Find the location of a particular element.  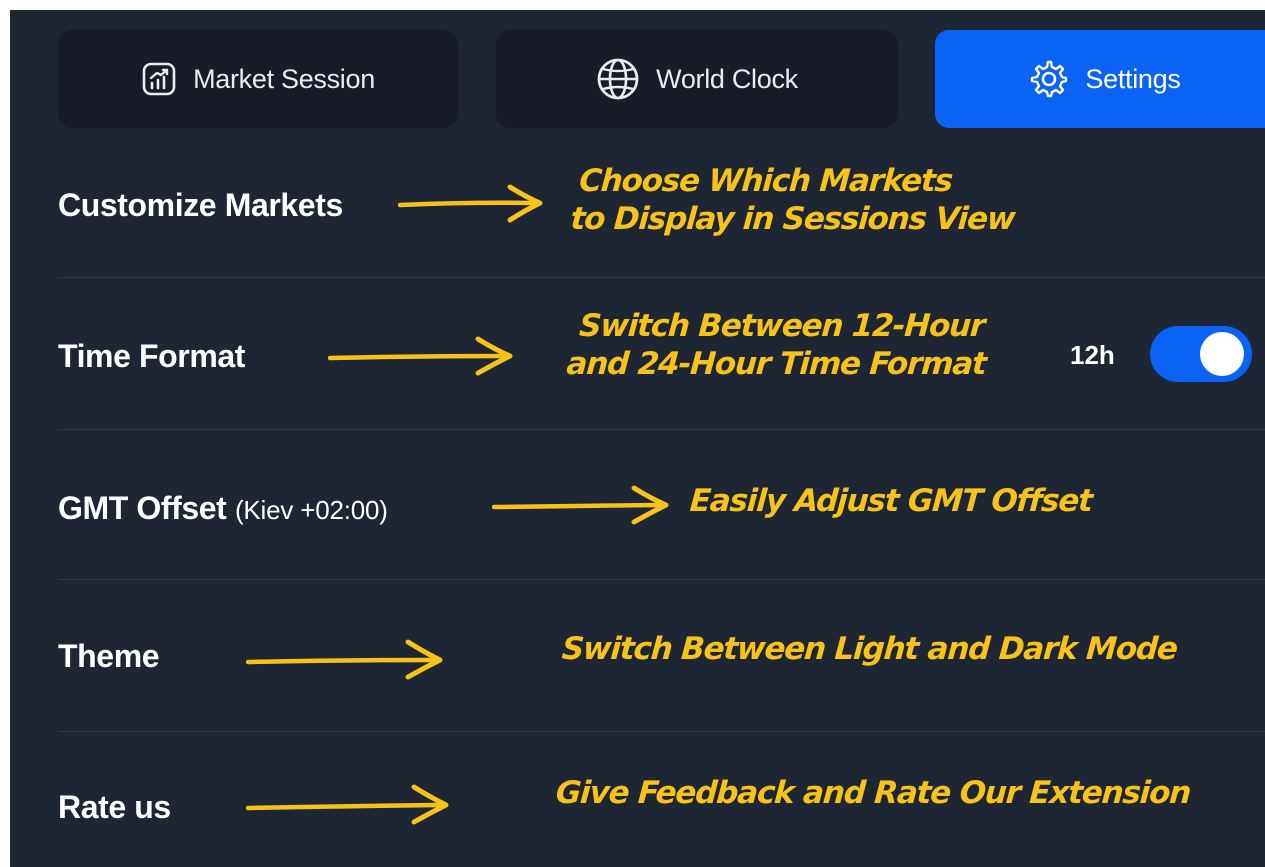

gmt-offset-label: GMT Offset (Kiev +02:00) is located at coordinates (223, 508).